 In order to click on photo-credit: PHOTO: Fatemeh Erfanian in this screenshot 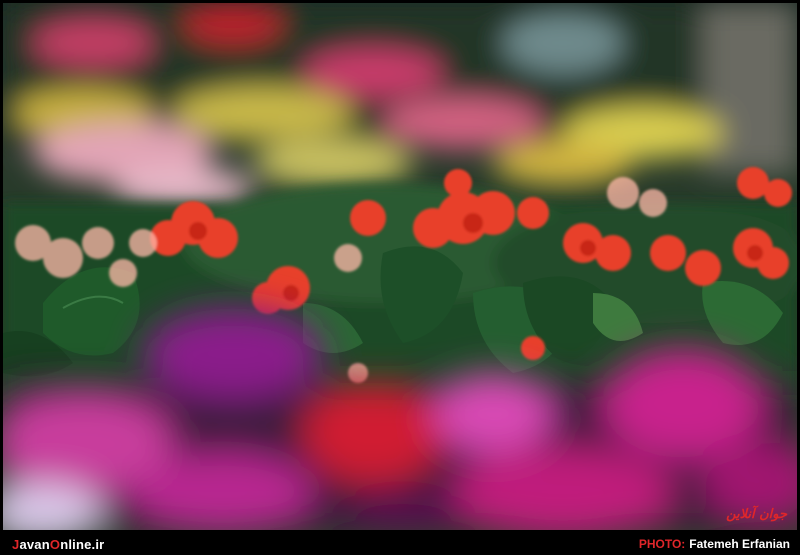, I will do `click(714, 544)`.